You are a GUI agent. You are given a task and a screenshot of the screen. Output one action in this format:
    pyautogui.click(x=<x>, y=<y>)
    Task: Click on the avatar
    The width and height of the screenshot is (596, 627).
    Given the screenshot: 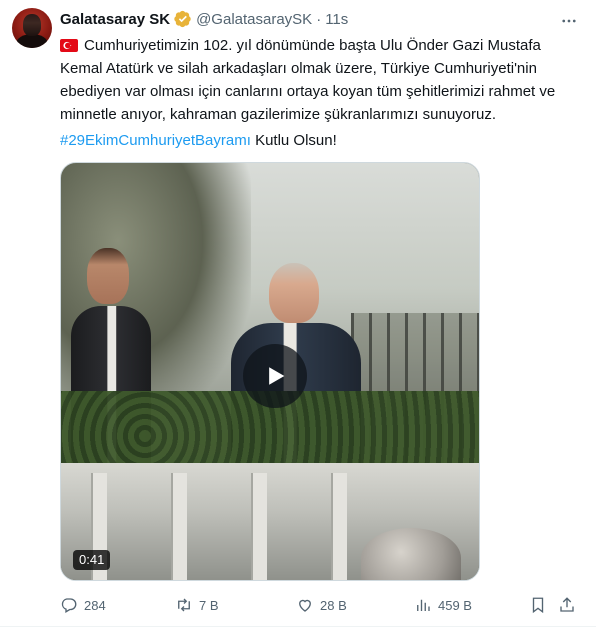 What is the action you would take?
    pyautogui.click(x=32, y=28)
    